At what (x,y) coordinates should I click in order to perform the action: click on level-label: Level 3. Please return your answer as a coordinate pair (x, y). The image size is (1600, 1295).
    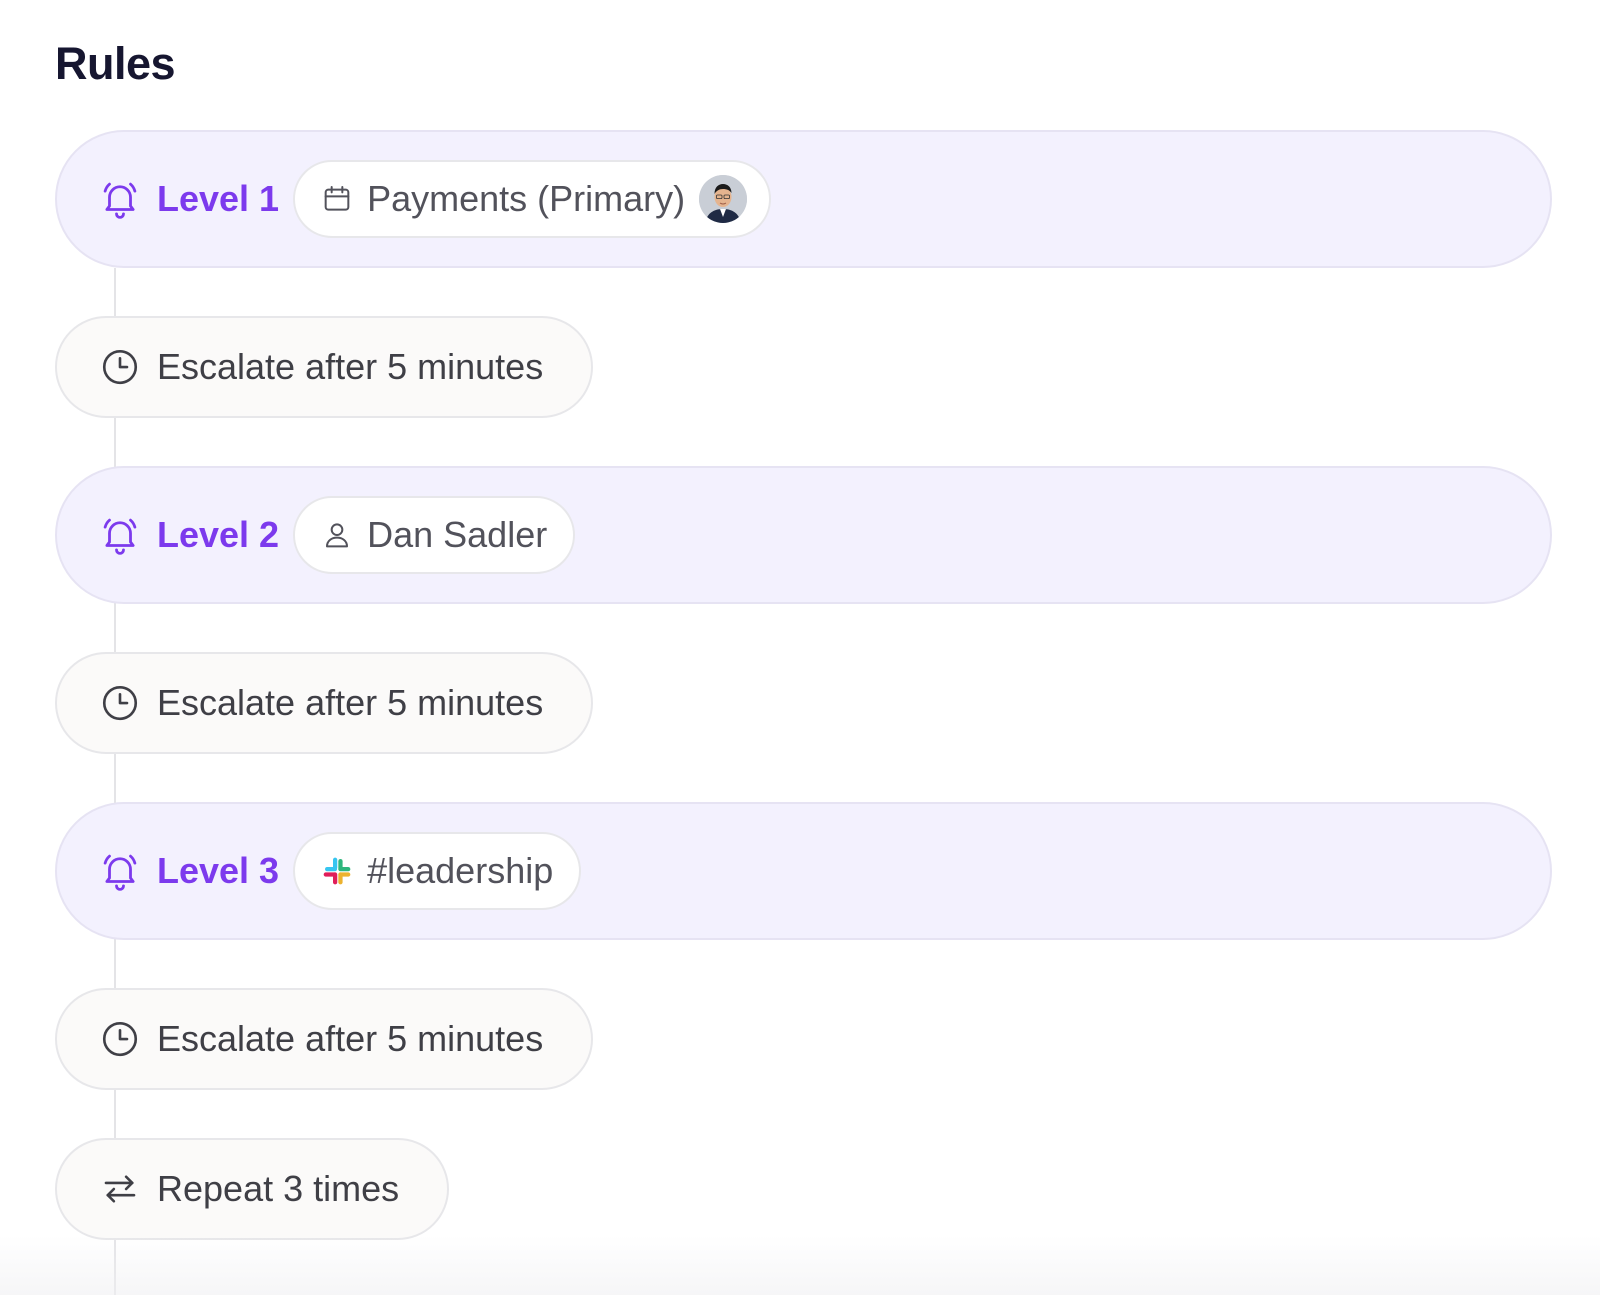
    Looking at the image, I should click on (218, 870).